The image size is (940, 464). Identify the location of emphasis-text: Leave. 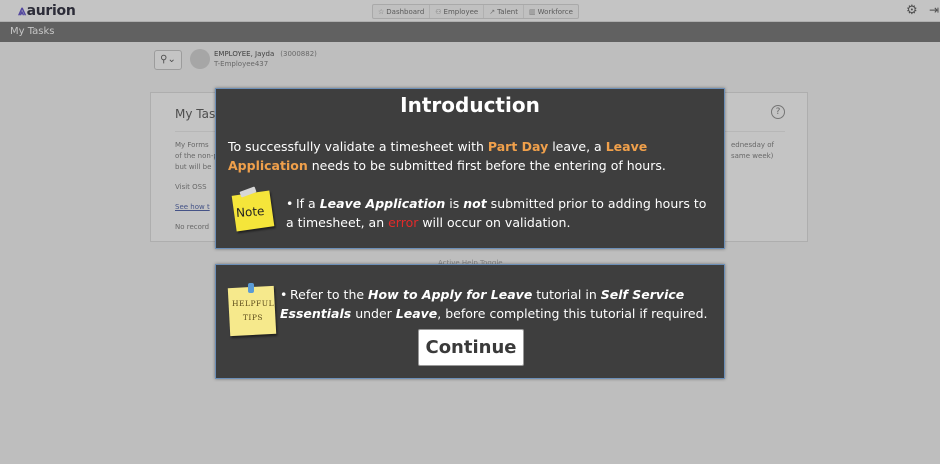
(416, 313).